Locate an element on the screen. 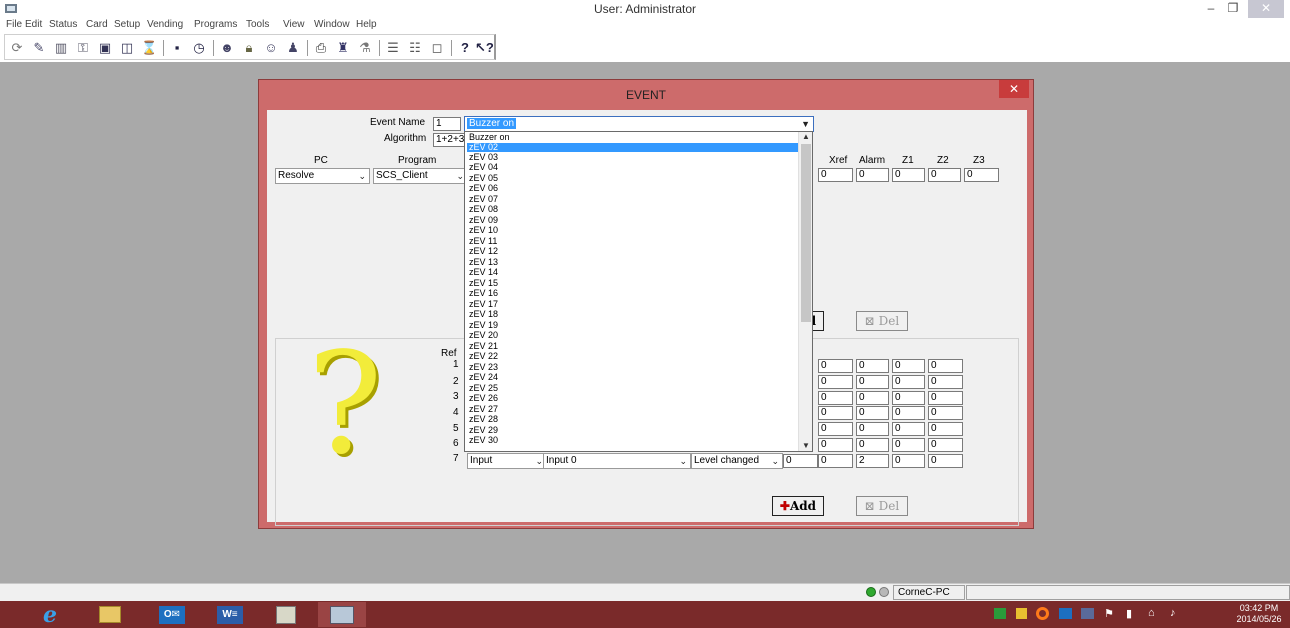 The image size is (1290, 628). card-icon: ✎ is located at coordinates (39, 48).